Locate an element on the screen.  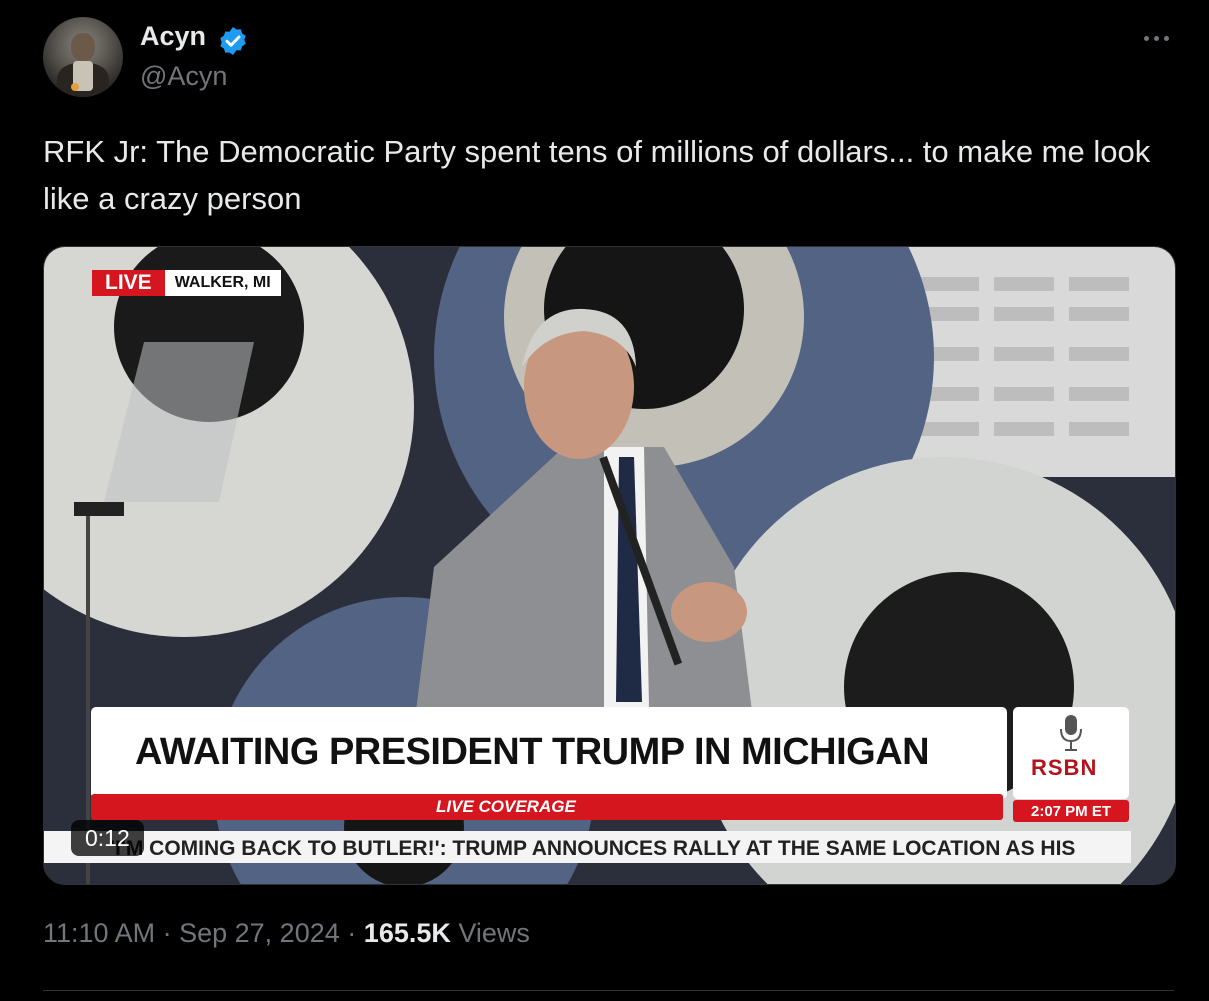
network-logo-box: RSBN is located at coordinates (1071, 753).